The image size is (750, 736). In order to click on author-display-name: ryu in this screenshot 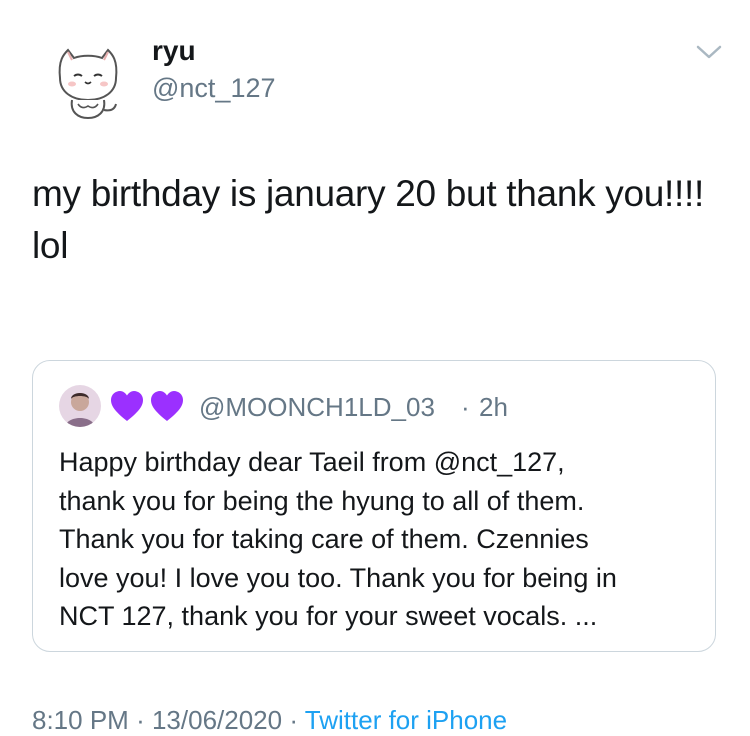, I will do `click(174, 51)`.